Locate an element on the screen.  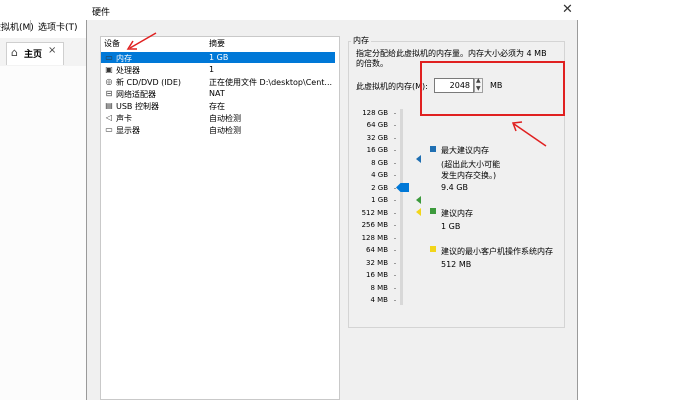
scale-label: 64 MB is located at coordinates (377, 250).